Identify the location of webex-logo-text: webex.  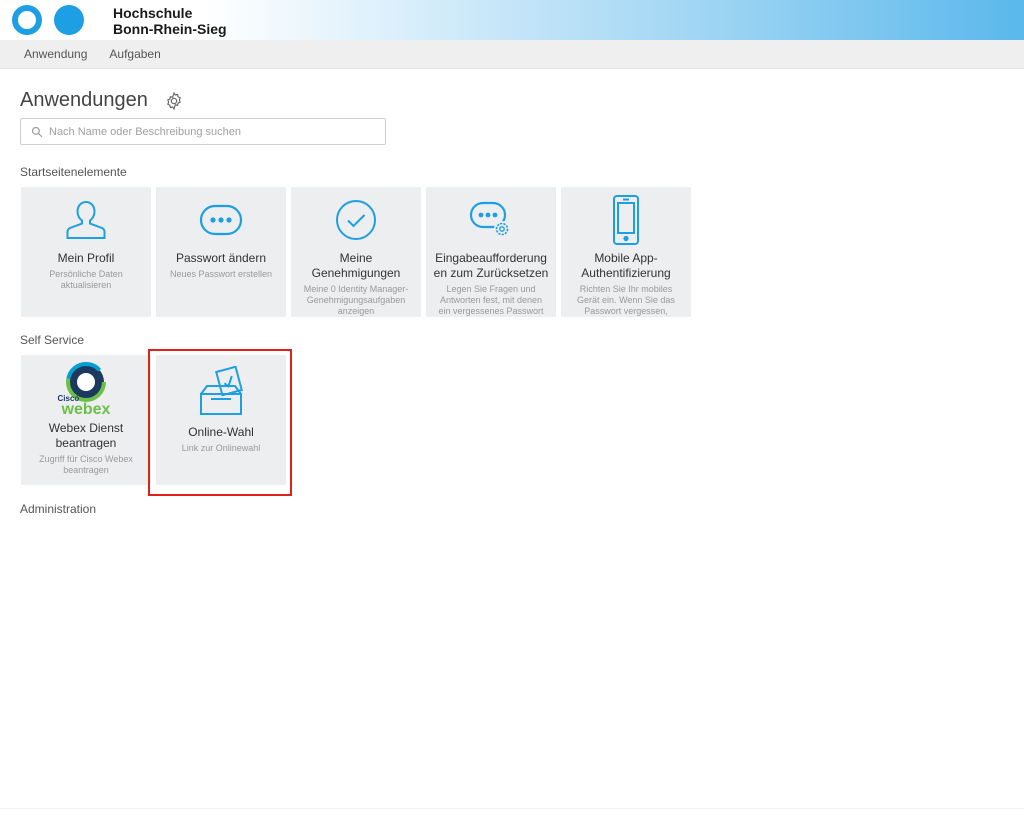
(86, 409).